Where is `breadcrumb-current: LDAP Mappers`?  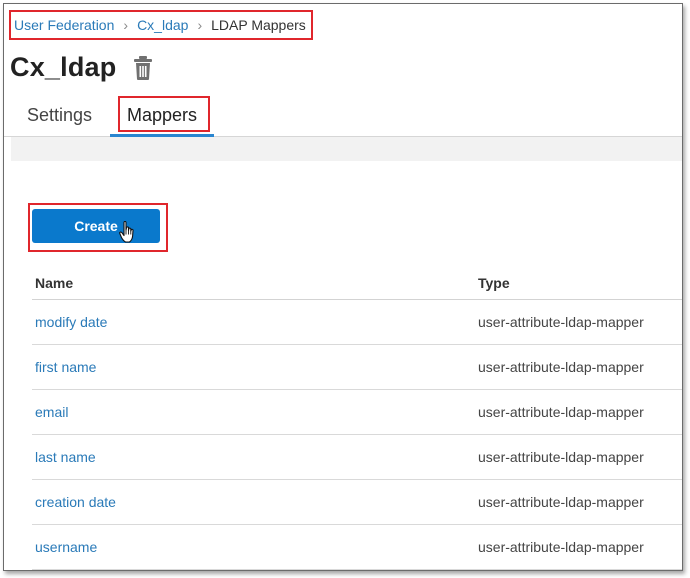 breadcrumb-current: LDAP Mappers is located at coordinates (258, 25).